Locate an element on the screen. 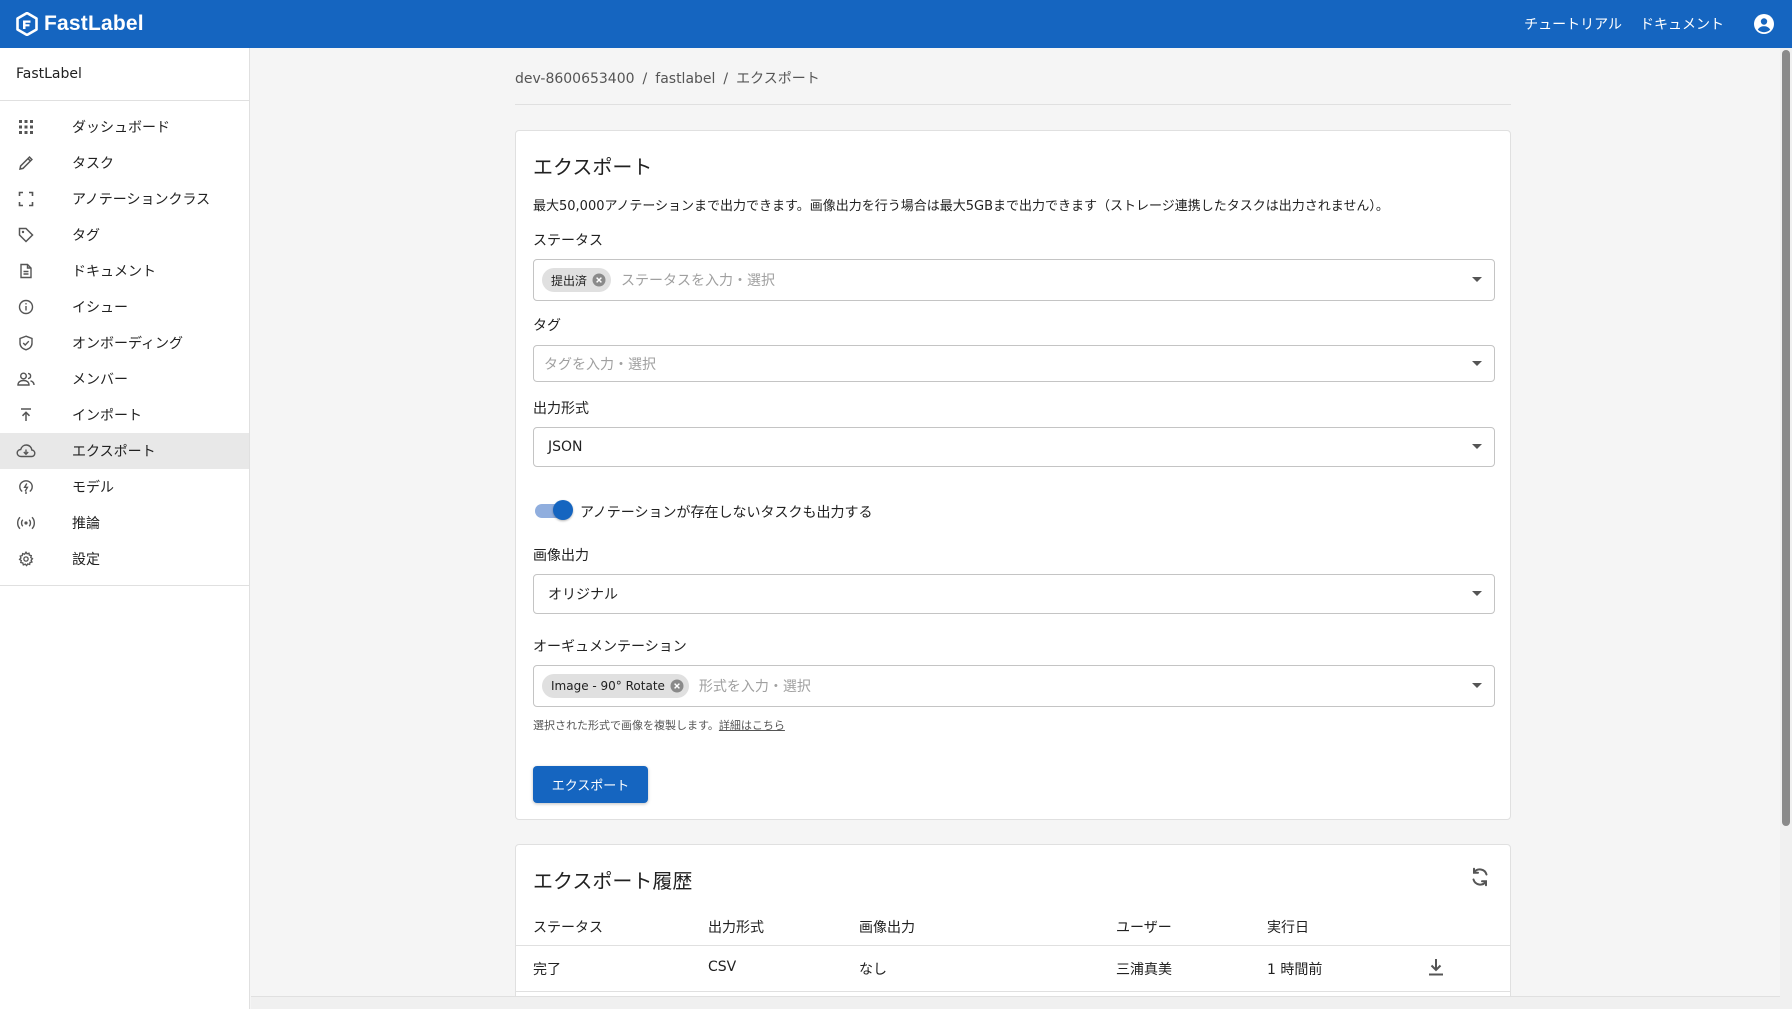  sidebar-item-label: 推論 is located at coordinates (86, 524).